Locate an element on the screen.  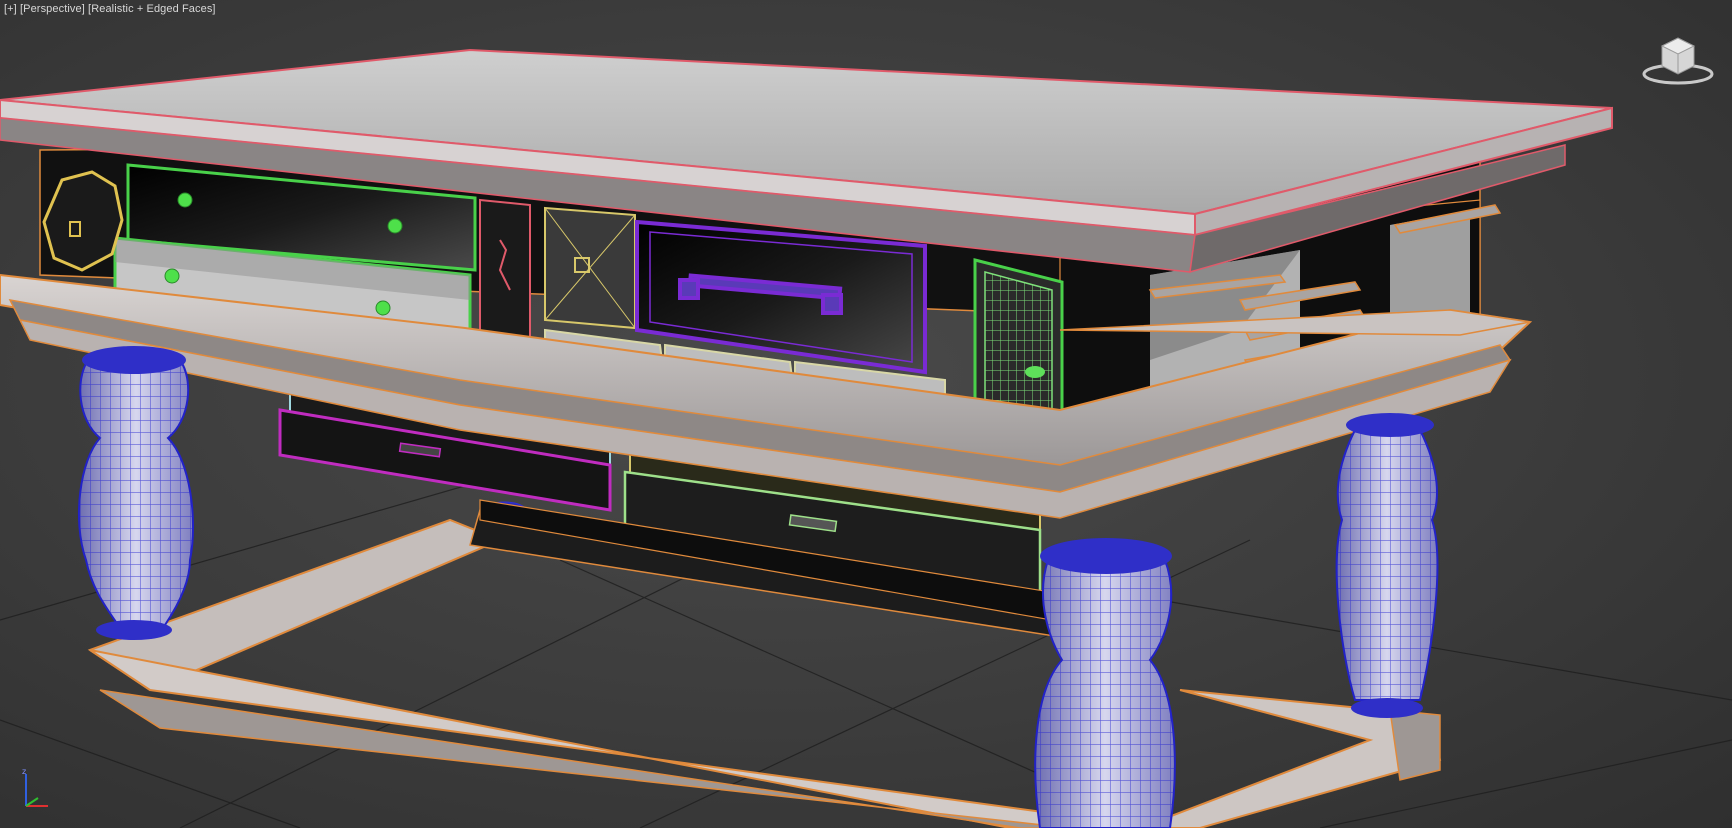
viewcube-icon is located at coordinates (1678, 60).